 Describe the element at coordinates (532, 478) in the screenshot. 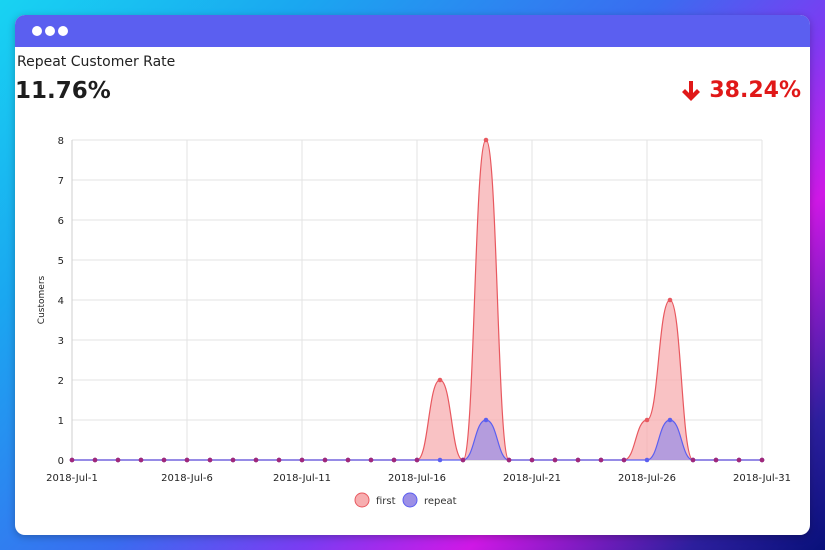

I see `x-tick-label: 2018-Jul-21` at that location.